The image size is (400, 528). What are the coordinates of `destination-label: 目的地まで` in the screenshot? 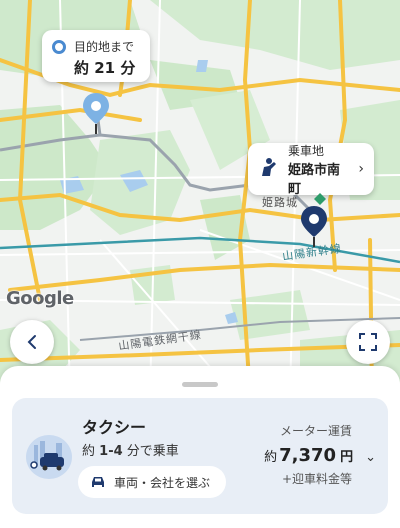 It's located at (104, 47).